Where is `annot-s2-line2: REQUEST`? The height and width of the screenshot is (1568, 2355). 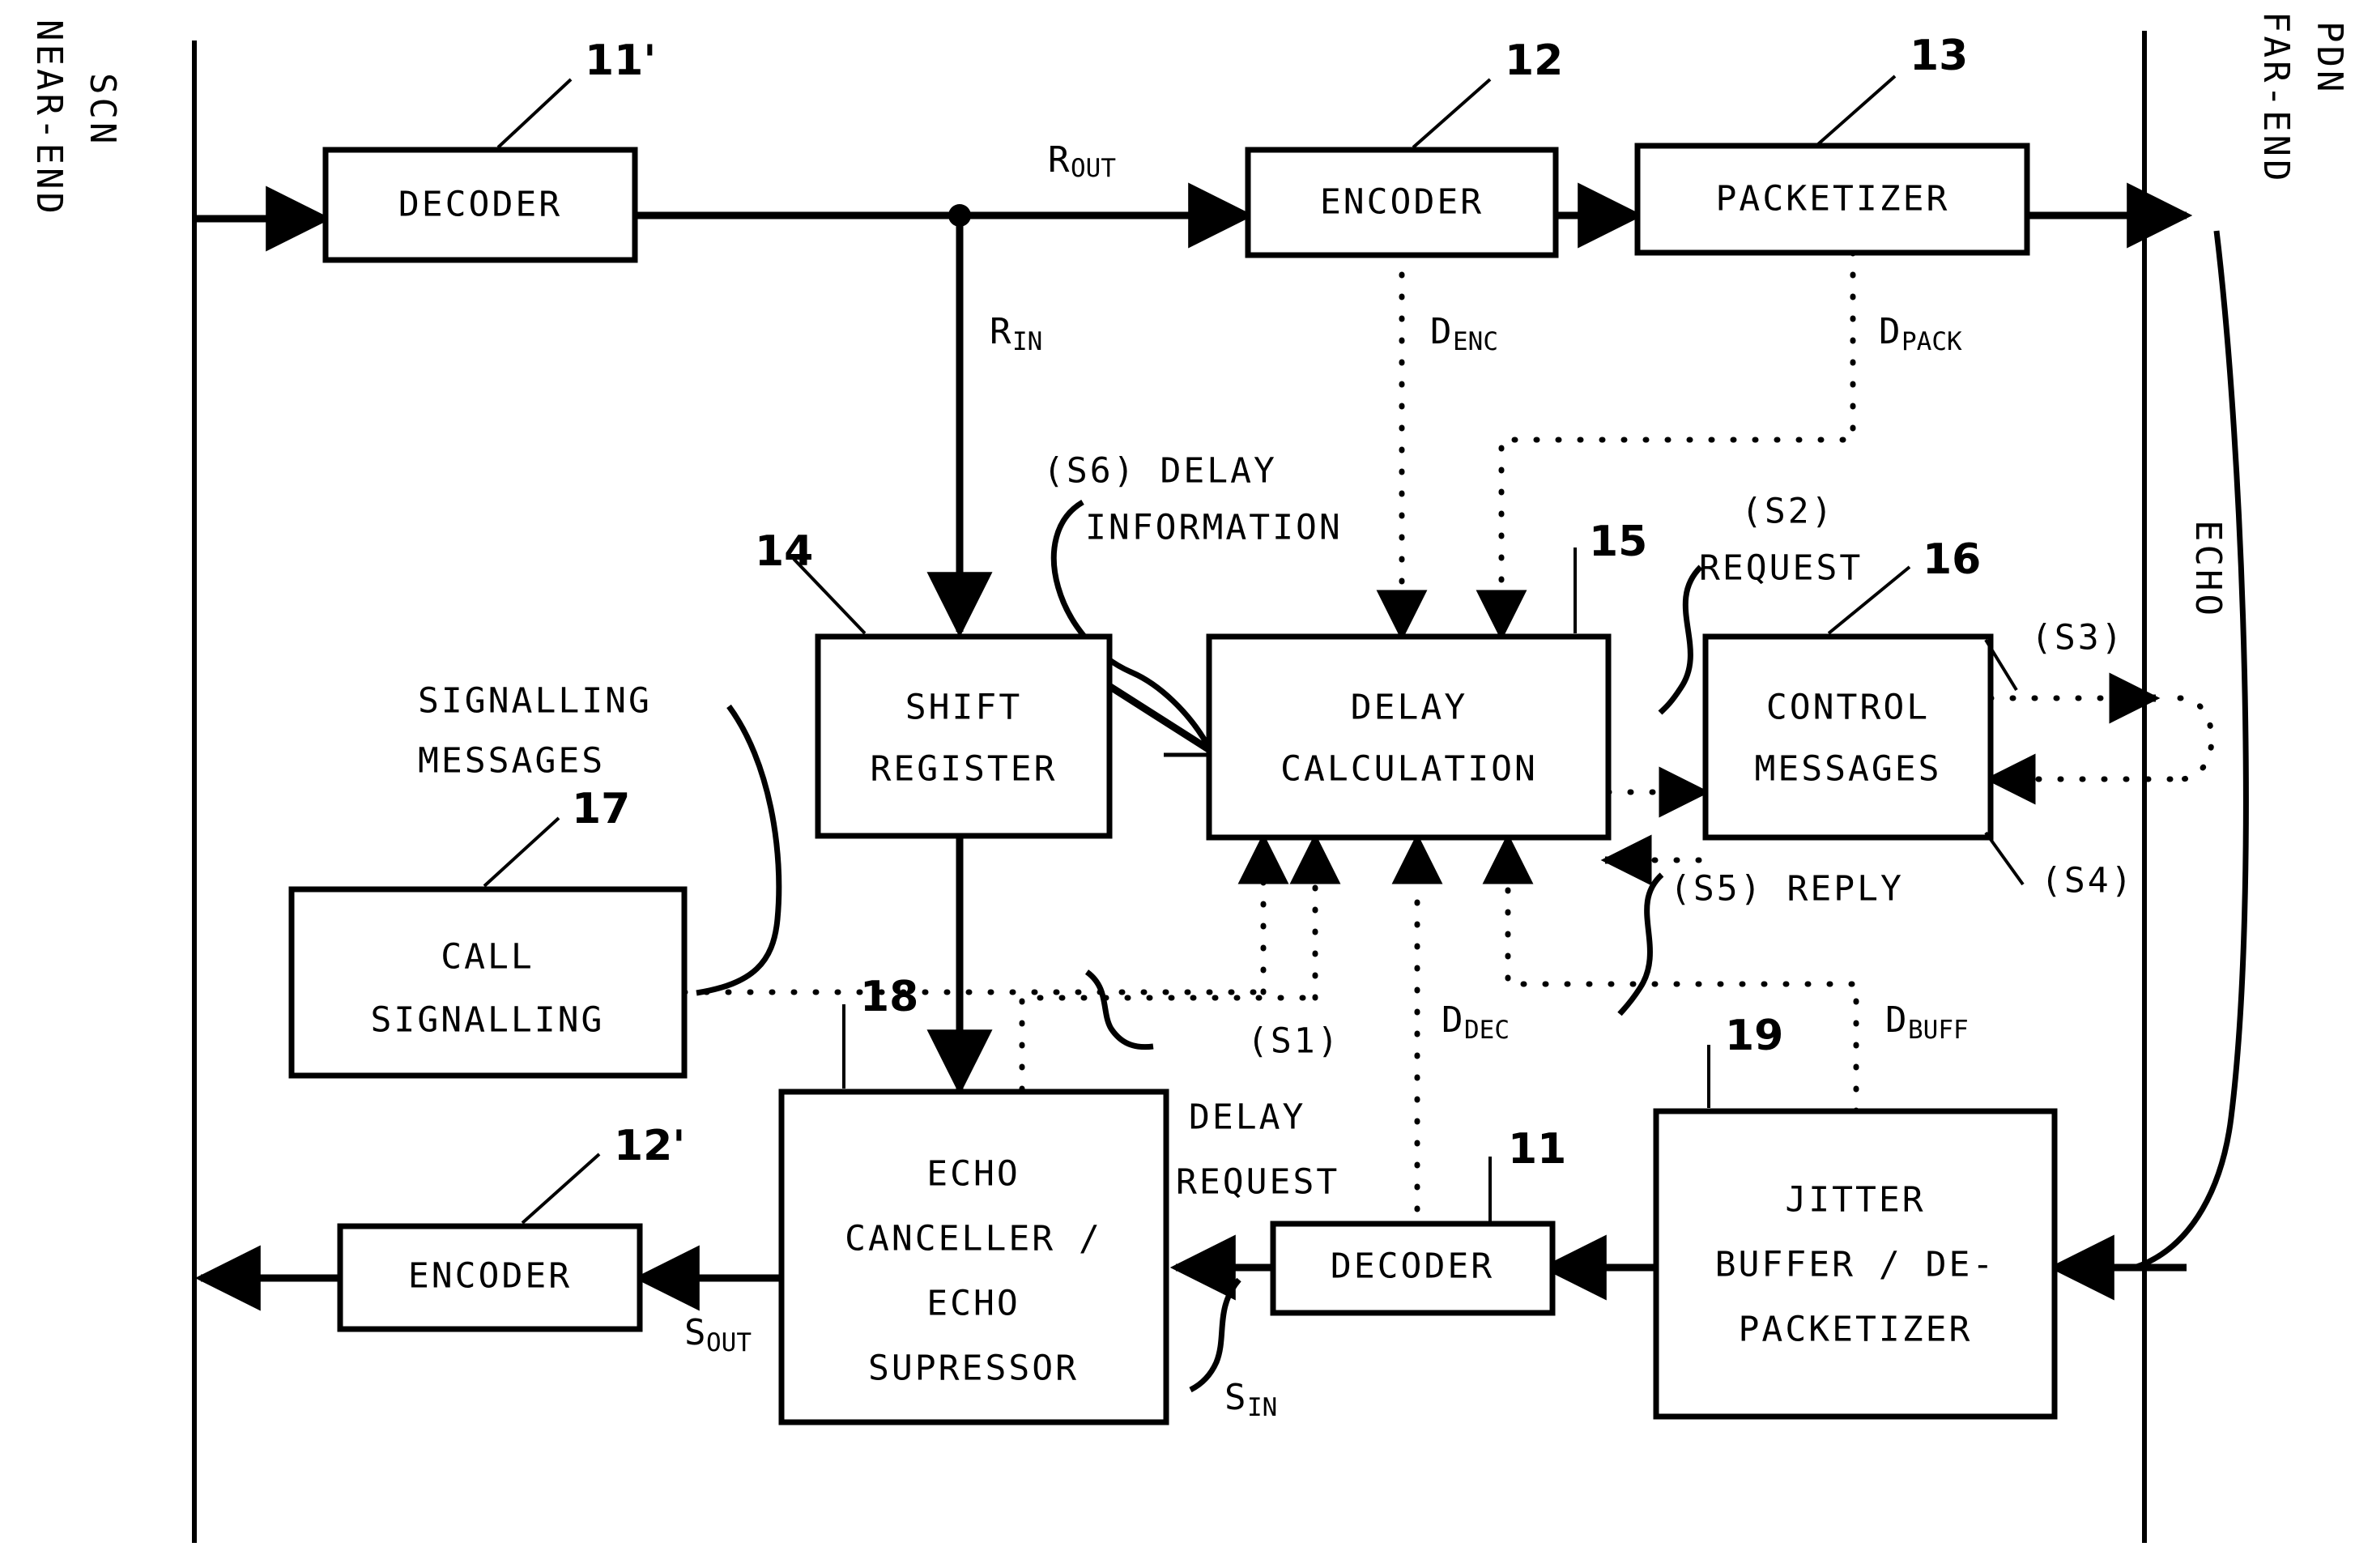
annot-s2-line2: REQUEST is located at coordinates (1781, 568).